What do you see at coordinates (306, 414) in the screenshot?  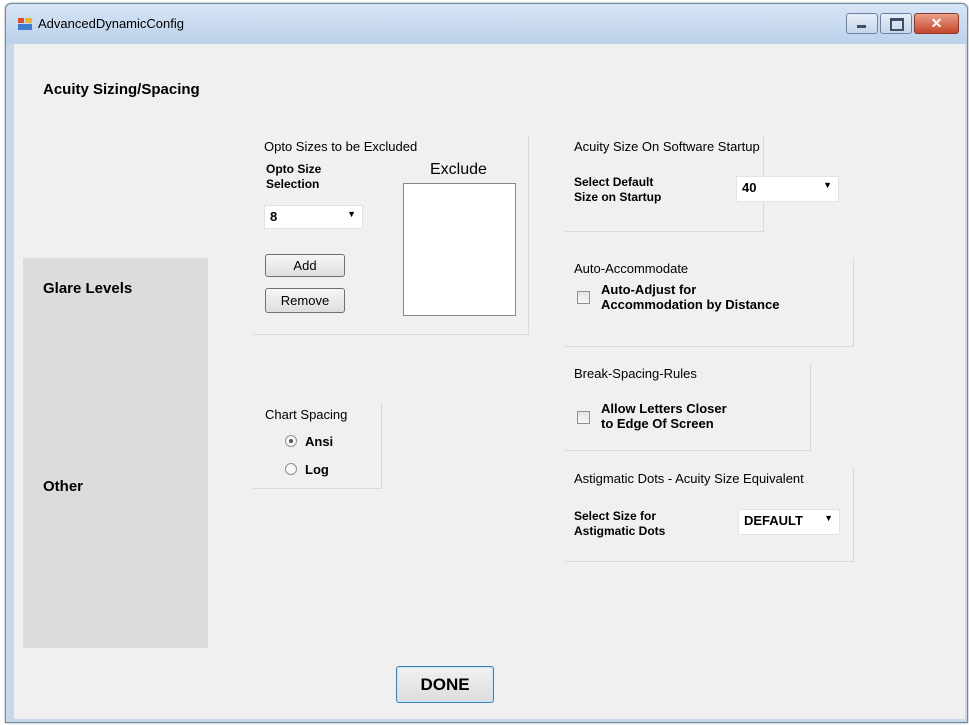 I see `chart-spacing-title: Chart Spacing` at bounding box center [306, 414].